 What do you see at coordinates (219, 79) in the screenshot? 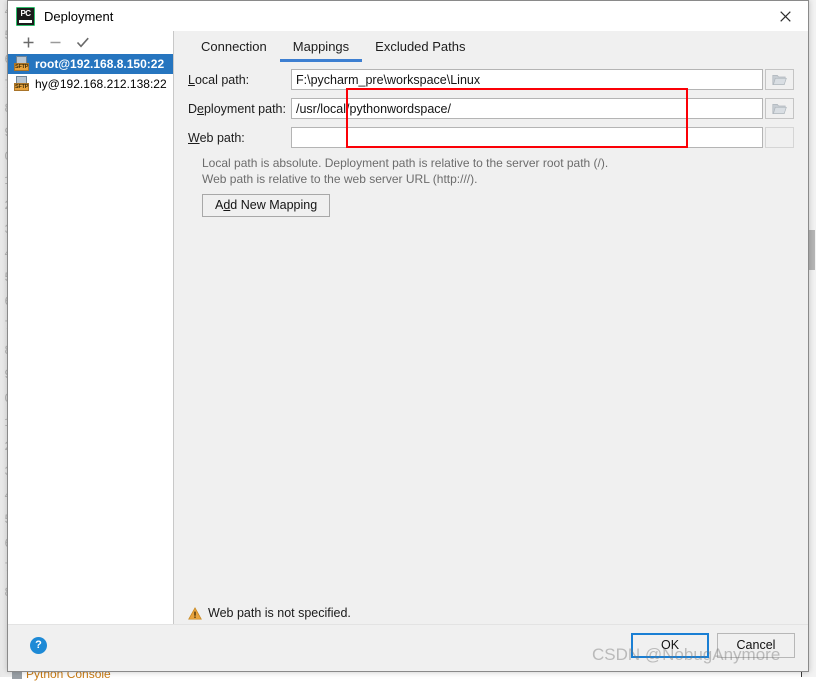
I see `local-path-label: Local path:` at bounding box center [219, 79].